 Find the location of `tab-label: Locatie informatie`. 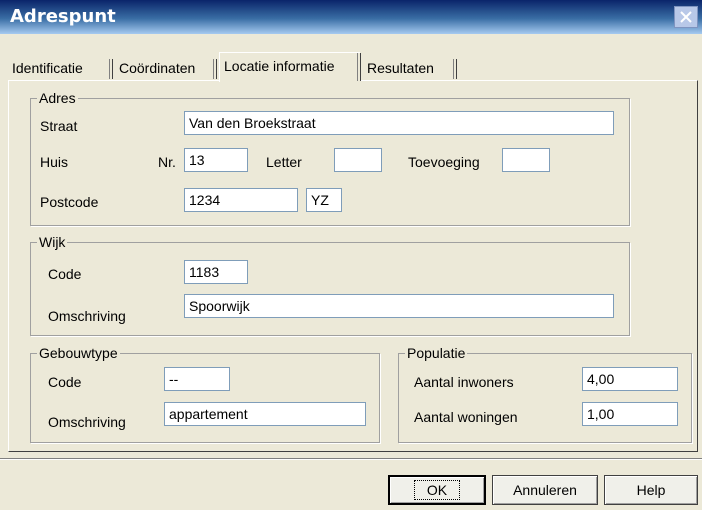

tab-label: Locatie informatie is located at coordinates (279, 66).